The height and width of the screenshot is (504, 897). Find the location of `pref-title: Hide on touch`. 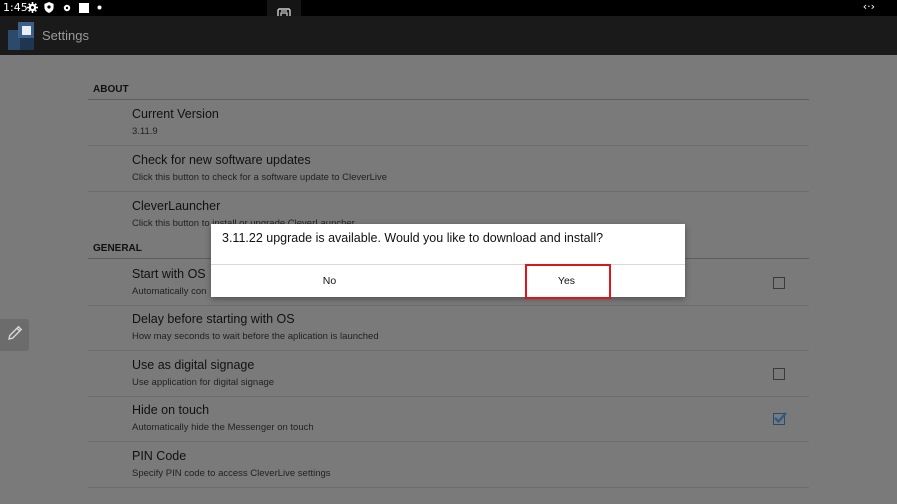

pref-title: Hide on touch is located at coordinates (171, 410).